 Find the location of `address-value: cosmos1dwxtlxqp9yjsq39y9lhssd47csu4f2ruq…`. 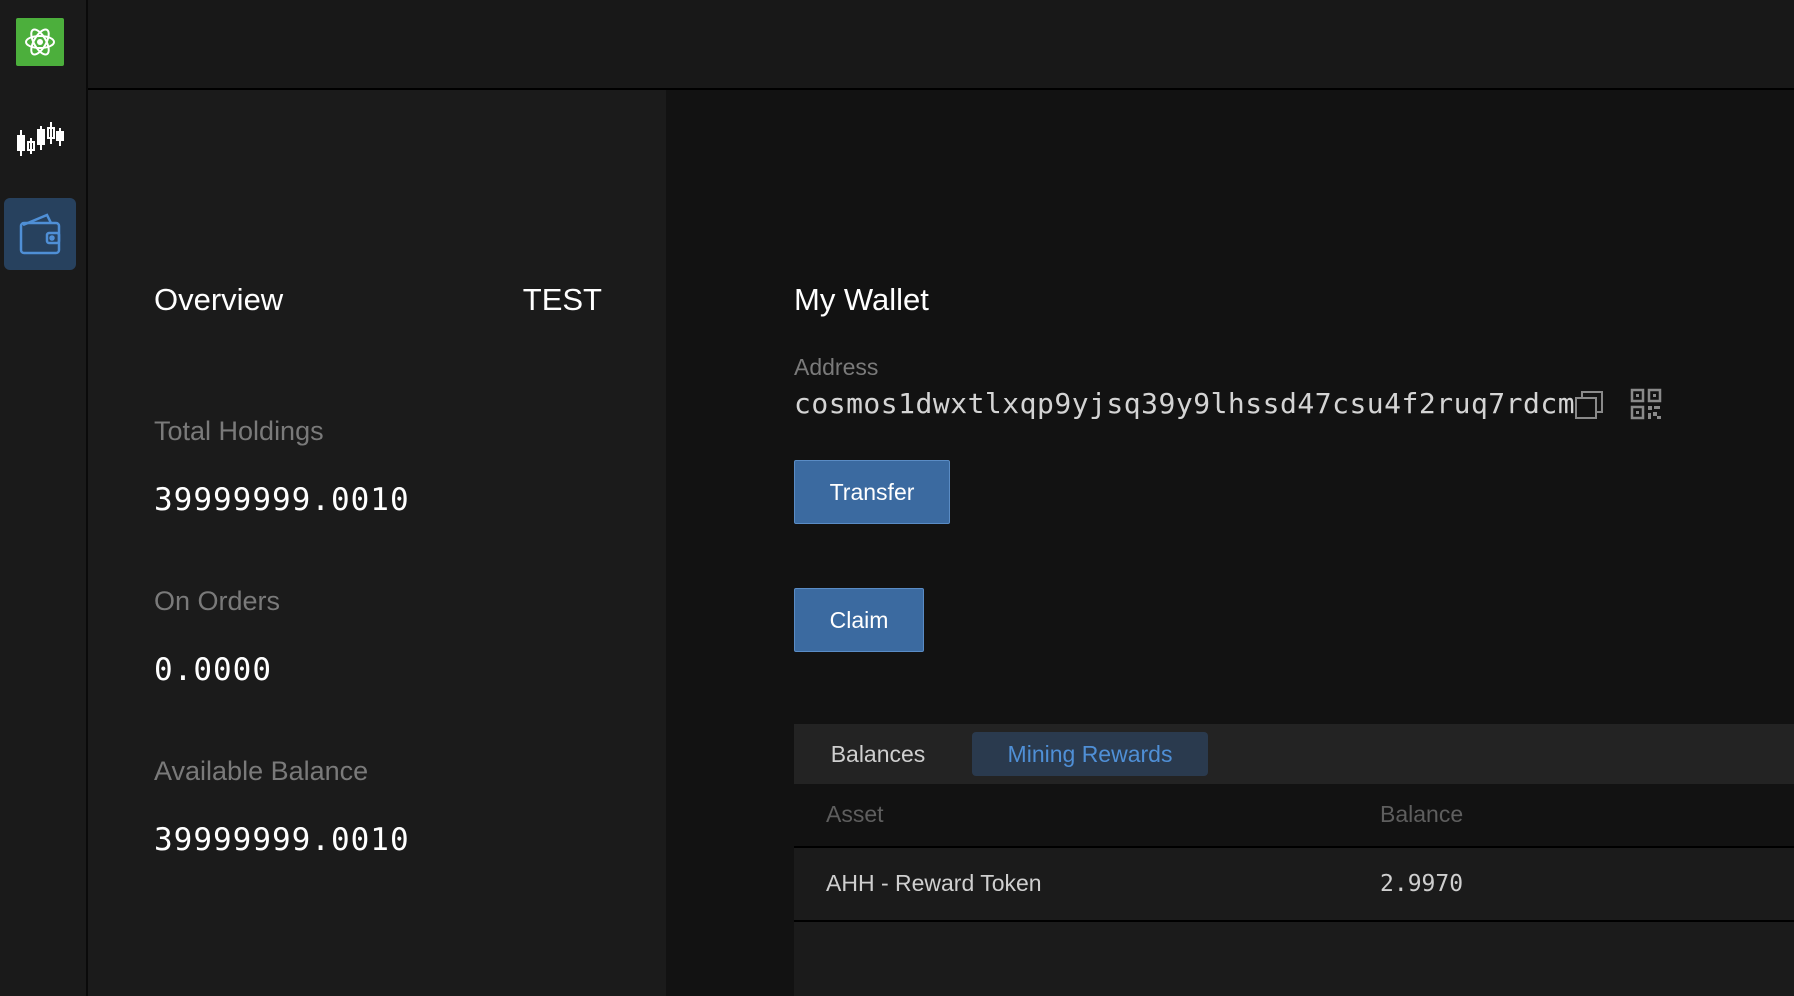

address-value: cosmos1dwxtlxqp9yjsq39y9lhssd47csu4f2ruq… is located at coordinates (1185, 403).